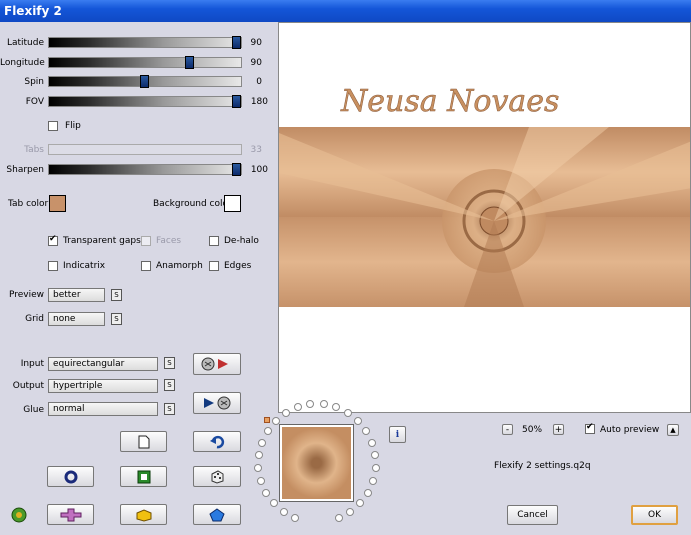  What do you see at coordinates (103, 386) in the screenshot?
I see `output-select: hypertriple` at bounding box center [103, 386].